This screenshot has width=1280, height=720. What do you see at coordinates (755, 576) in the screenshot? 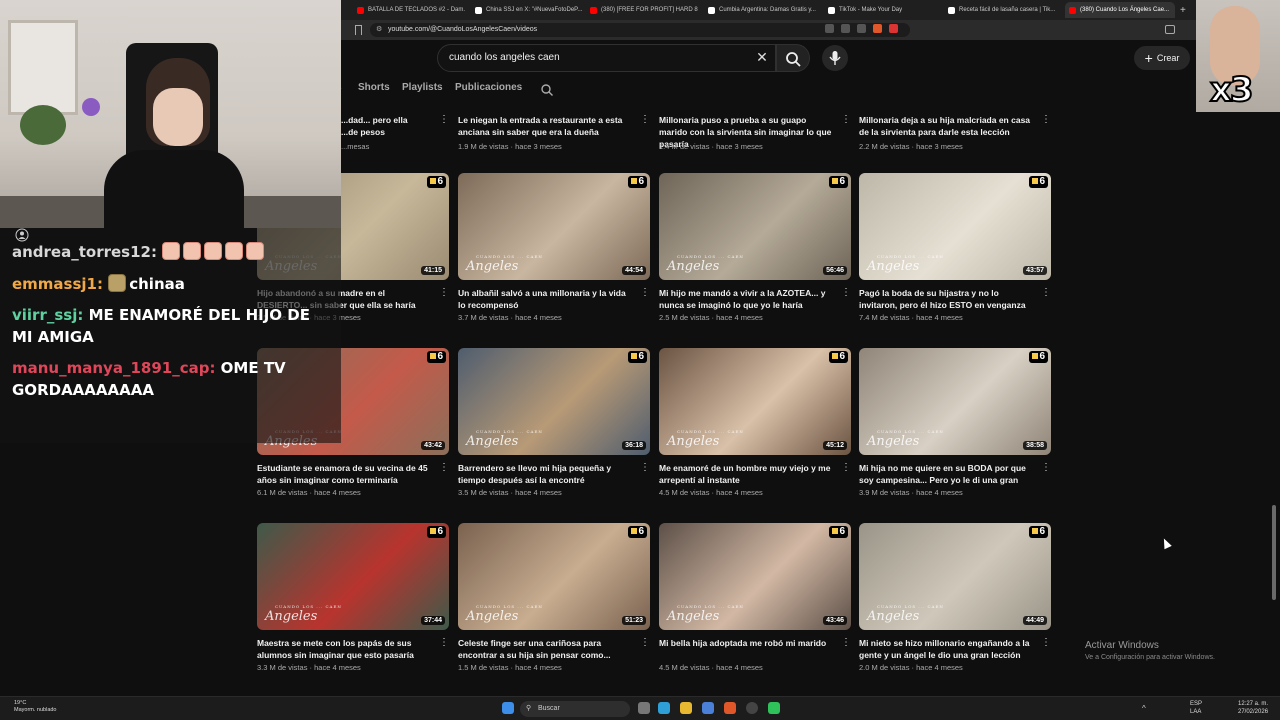
I see `video-thumbnail: CUANDO LOS ... CAEN Angeles 6 43:46` at bounding box center [755, 576].